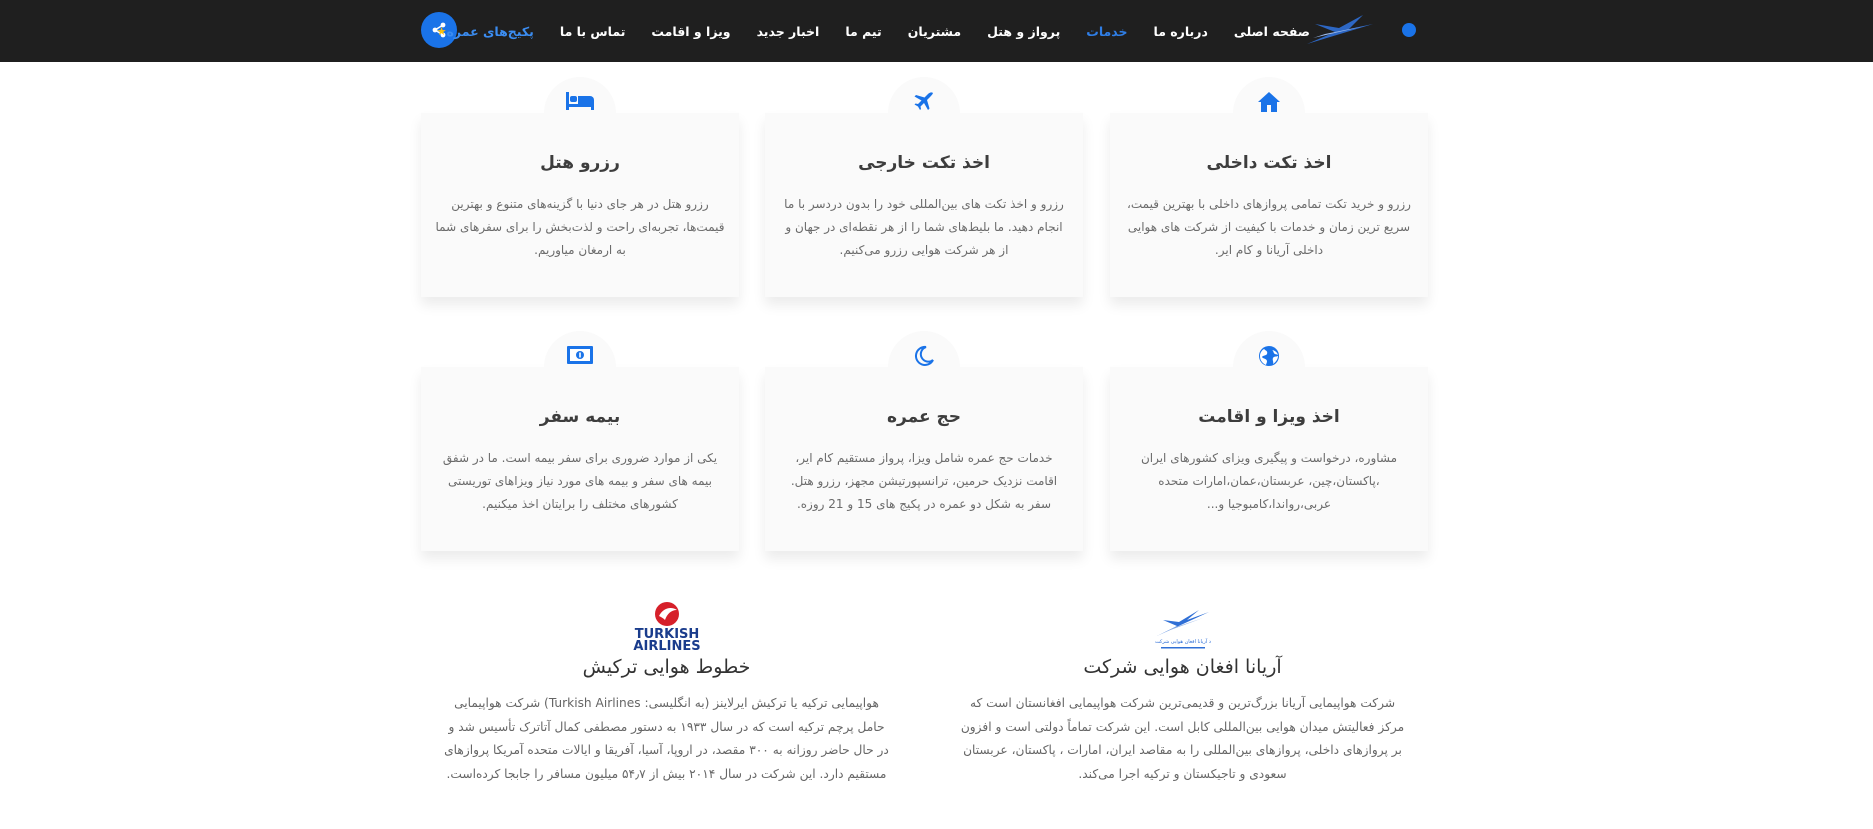 This screenshot has height=829, width=1873. I want to click on status-dot, so click(1409, 30).